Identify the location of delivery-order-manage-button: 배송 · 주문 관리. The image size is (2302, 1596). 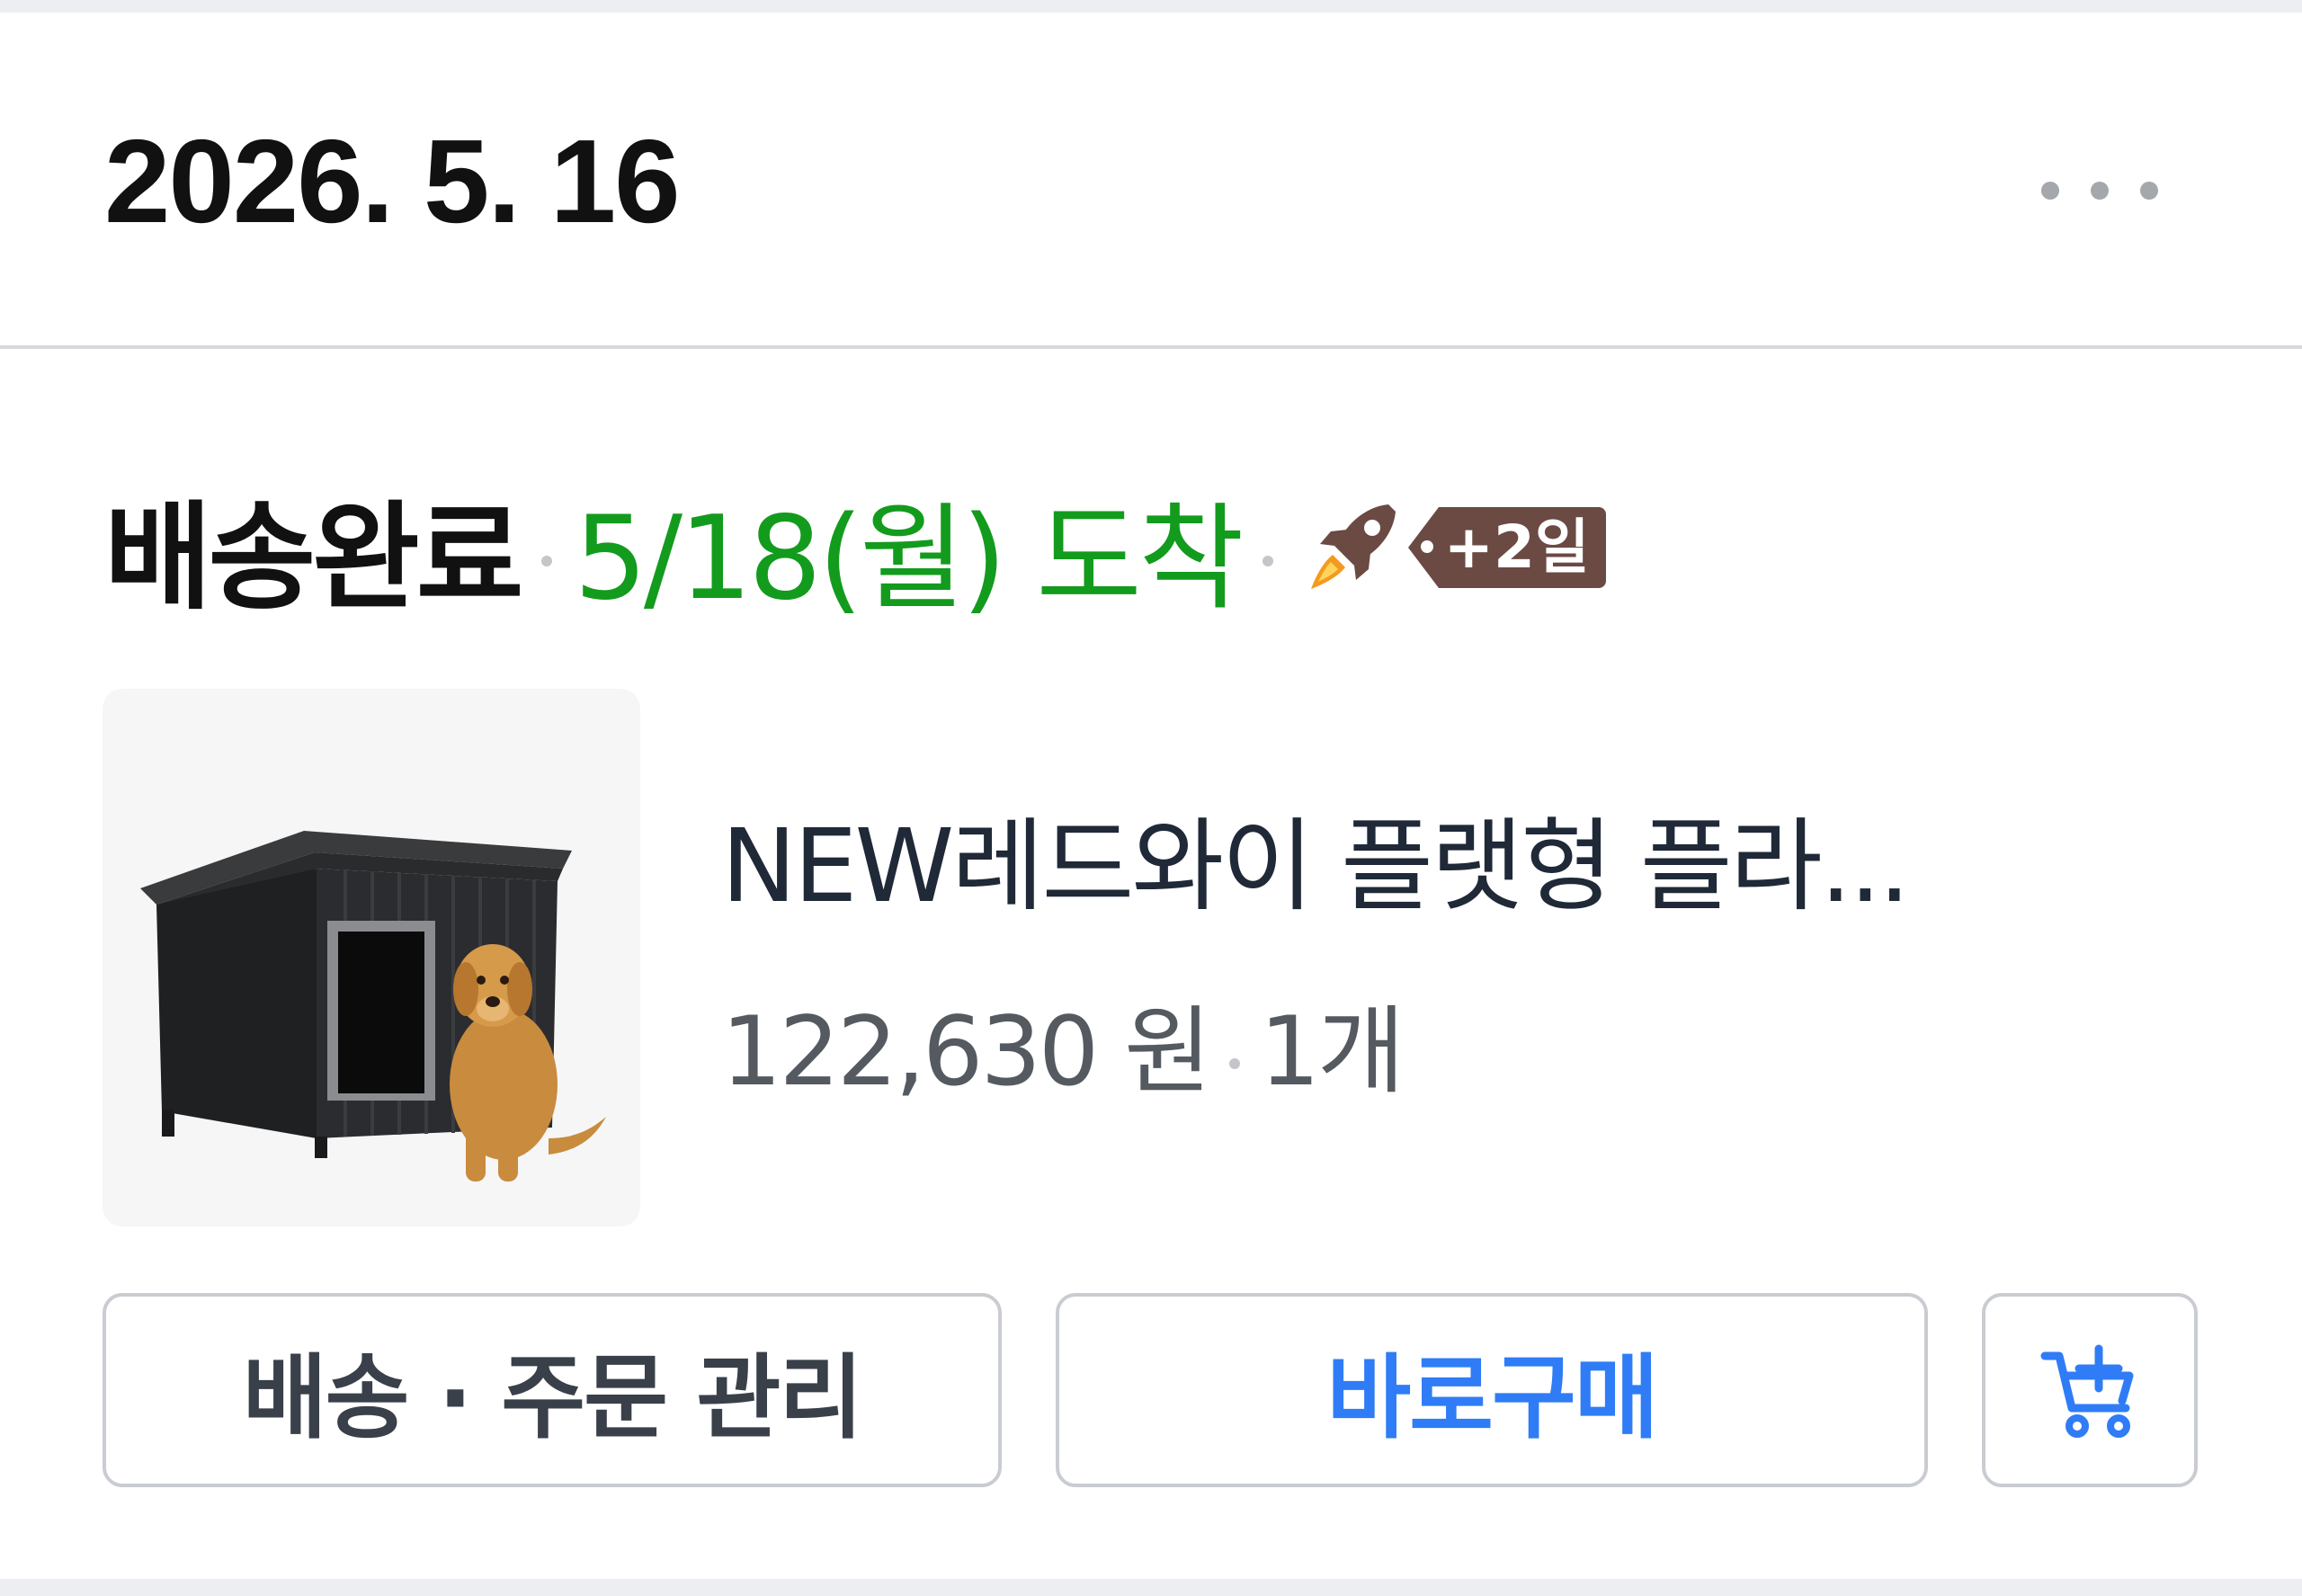
(552, 1390).